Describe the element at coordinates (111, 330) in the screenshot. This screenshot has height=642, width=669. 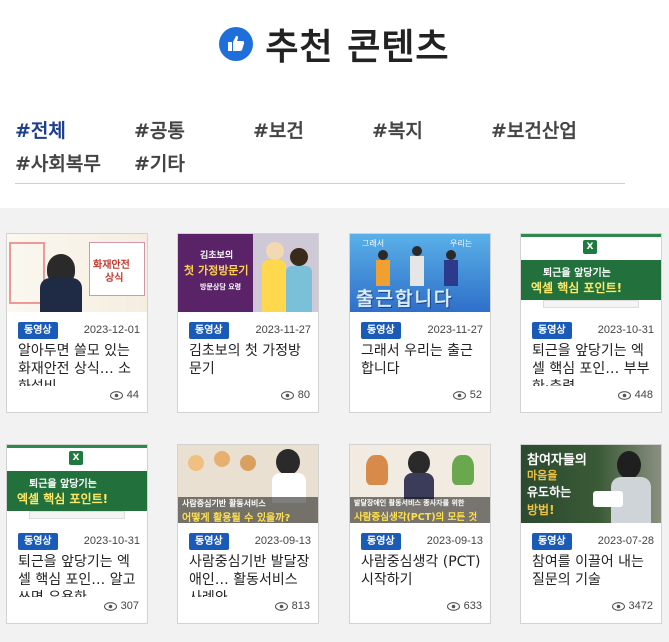
I see `post-date: 2023-12-01` at that location.